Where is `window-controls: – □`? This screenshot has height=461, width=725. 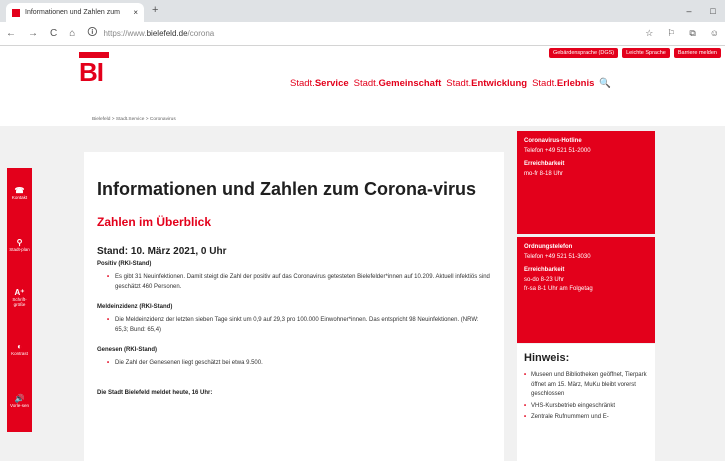 window-controls: – □ is located at coordinates (701, 11).